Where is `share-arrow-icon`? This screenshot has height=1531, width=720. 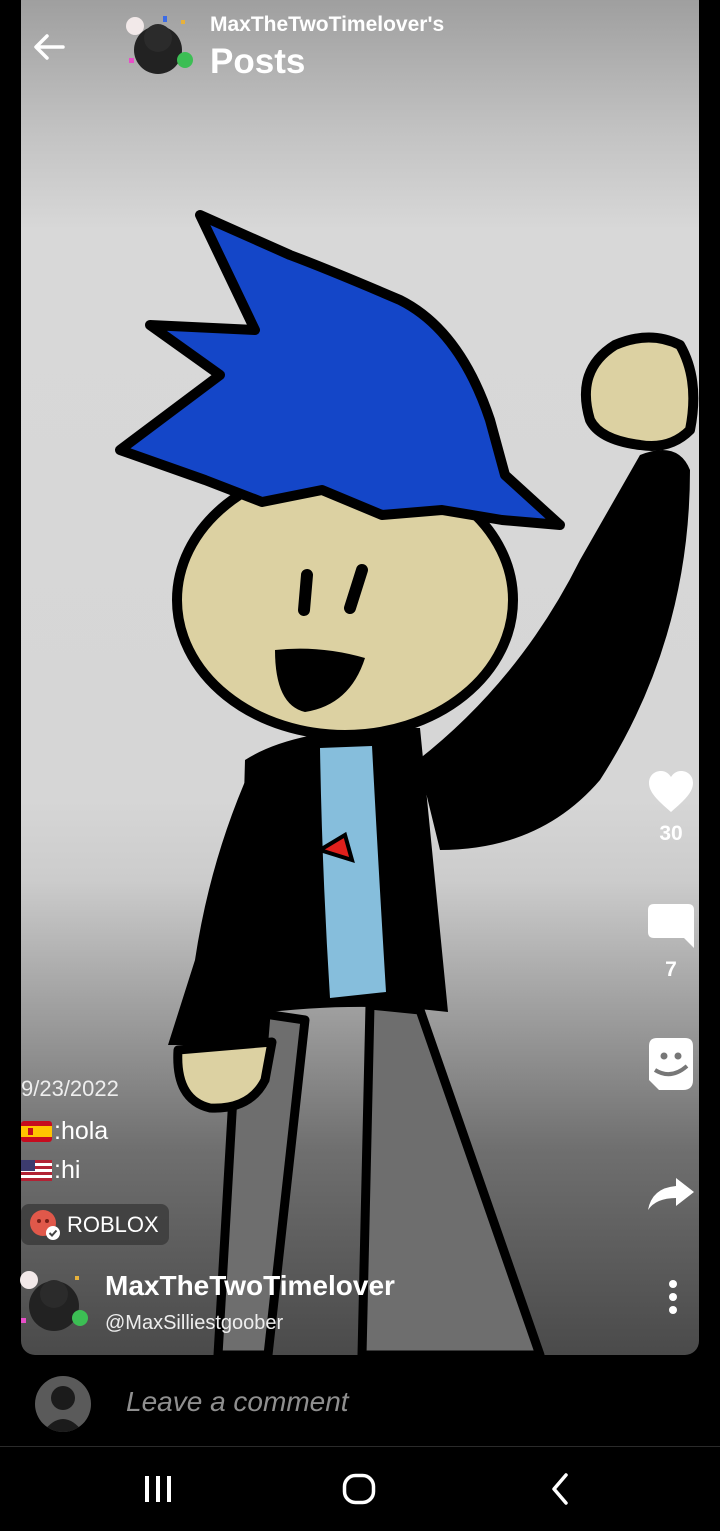
share-arrow-icon is located at coordinates (671, 1194).